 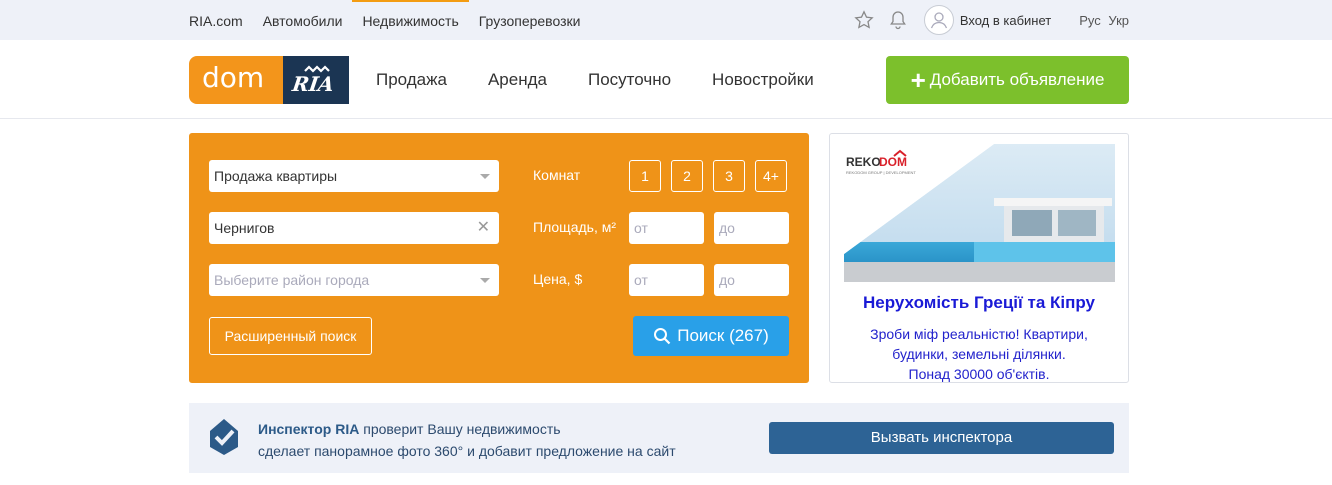 What do you see at coordinates (354, 228) in the screenshot?
I see `city-input: Чернигов ✕` at bounding box center [354, 228].